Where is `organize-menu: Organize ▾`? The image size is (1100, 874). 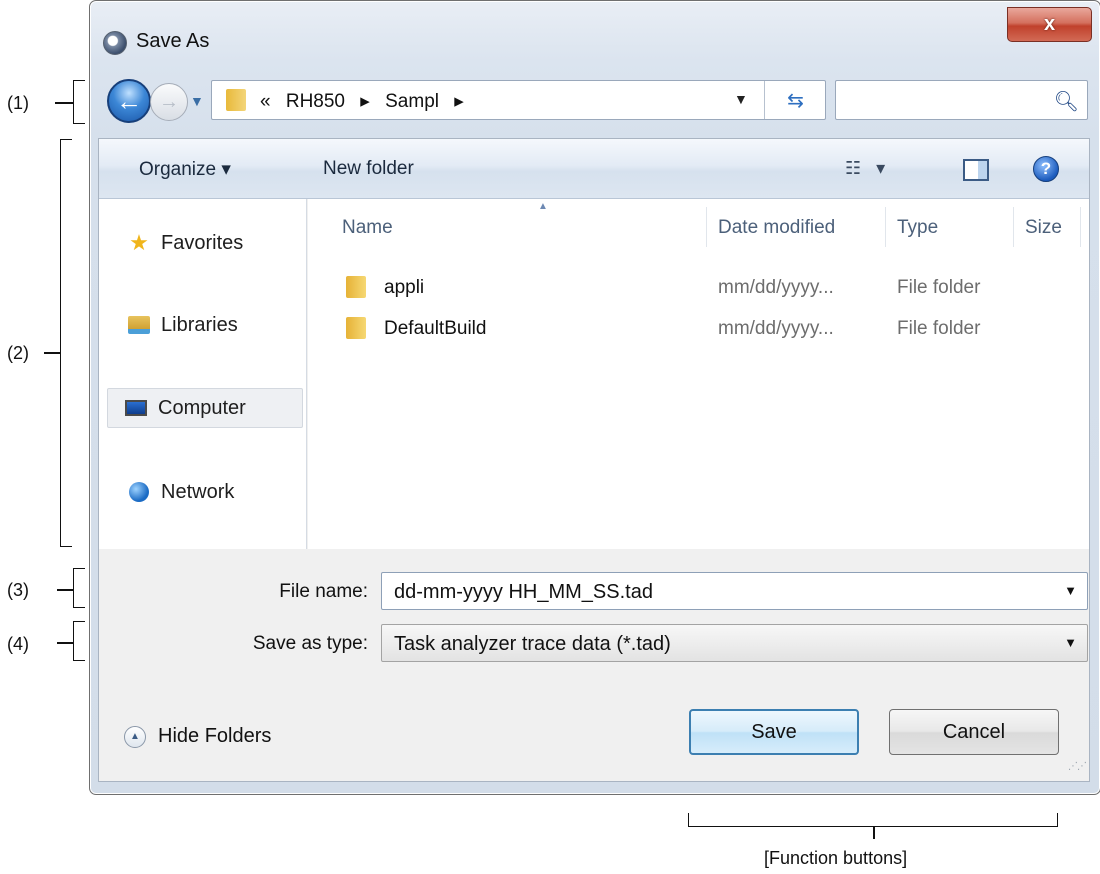
organize-menu: Organize ▾ is located at coordinates (185, 169).